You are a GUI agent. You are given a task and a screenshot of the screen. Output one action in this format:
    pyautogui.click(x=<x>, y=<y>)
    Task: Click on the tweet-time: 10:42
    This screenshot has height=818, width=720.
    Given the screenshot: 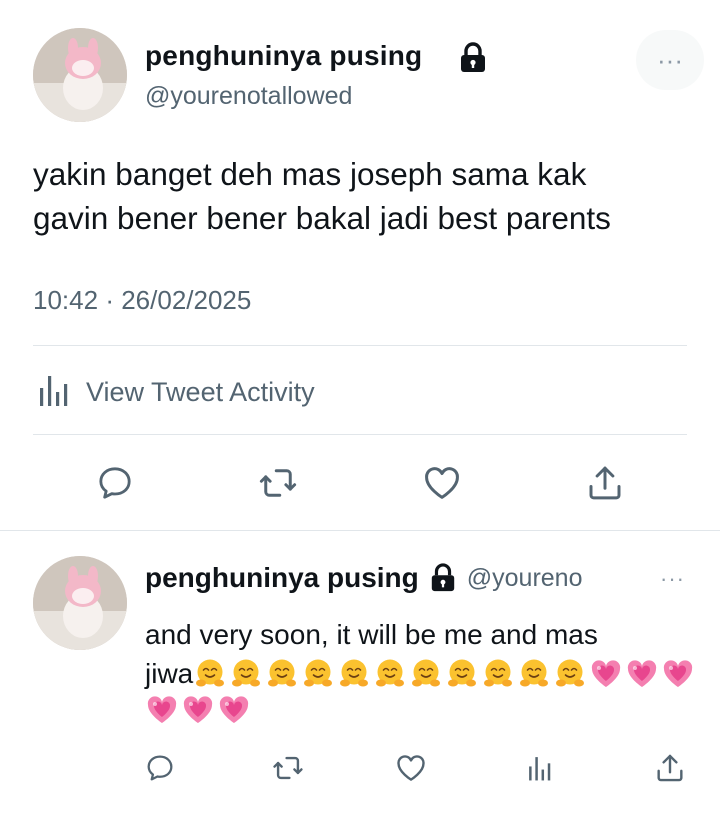 What is the action you would take?
    pyautogui.click(x=66, y=300)
    